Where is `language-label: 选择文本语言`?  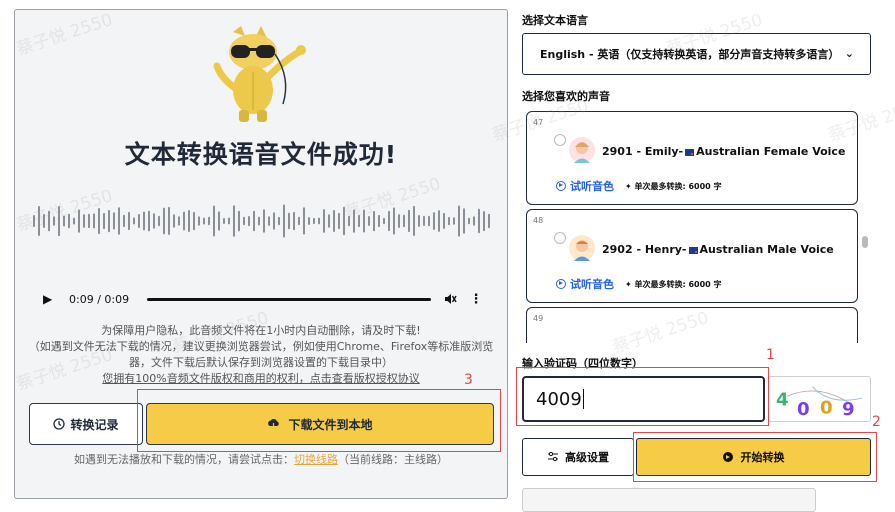 language-label: 选择文本语言 is located at coordinates (555, 20).